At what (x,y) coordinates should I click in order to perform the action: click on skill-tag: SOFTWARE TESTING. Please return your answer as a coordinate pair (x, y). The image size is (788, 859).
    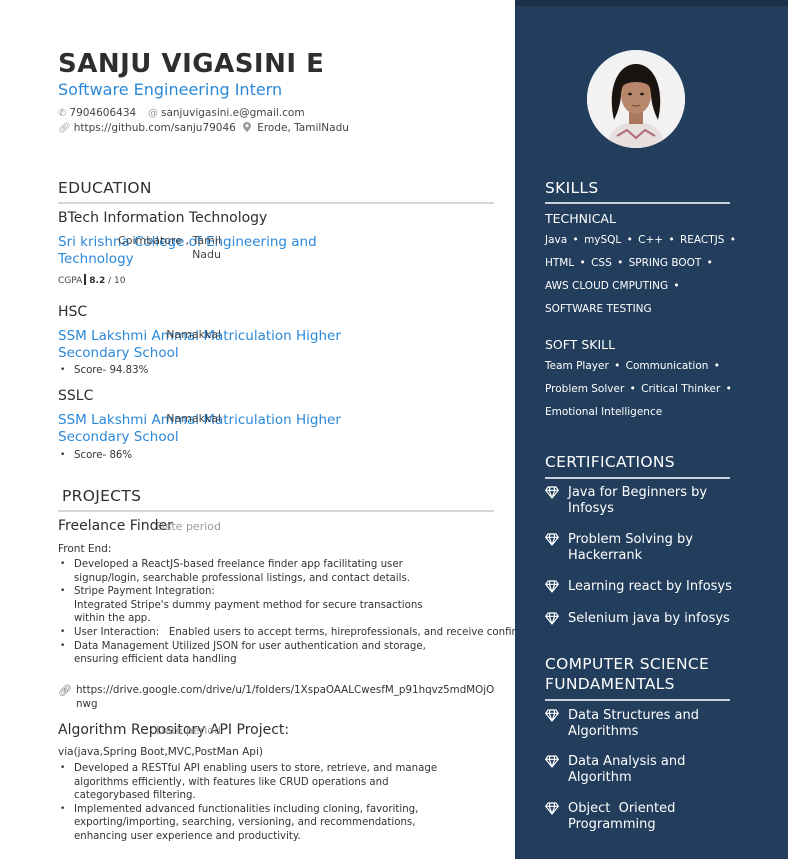
    Looking at the image, I should click on (598, 309).